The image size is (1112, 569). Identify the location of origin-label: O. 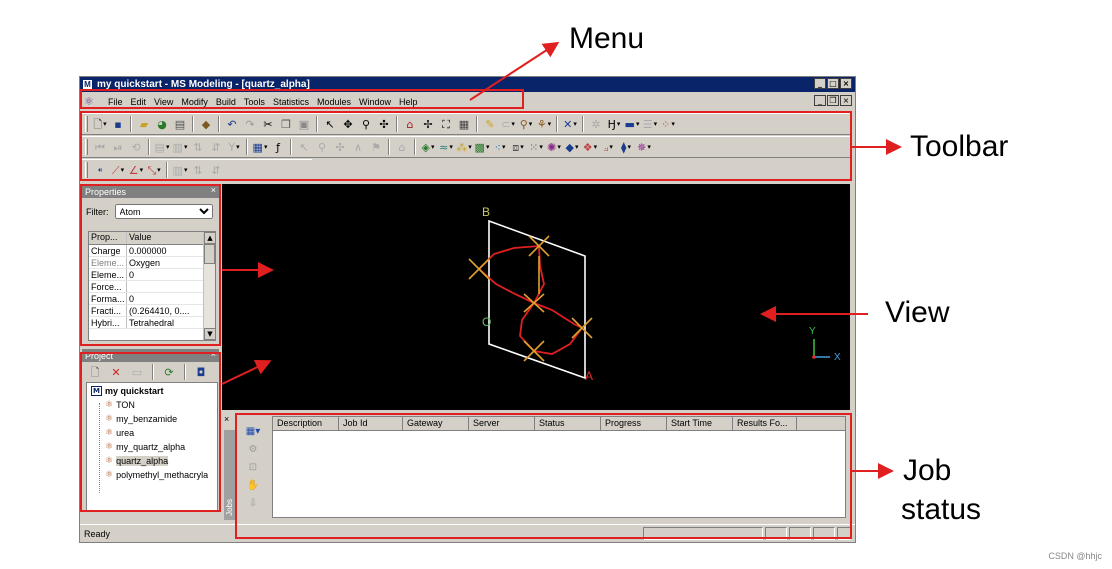
(486, 322).